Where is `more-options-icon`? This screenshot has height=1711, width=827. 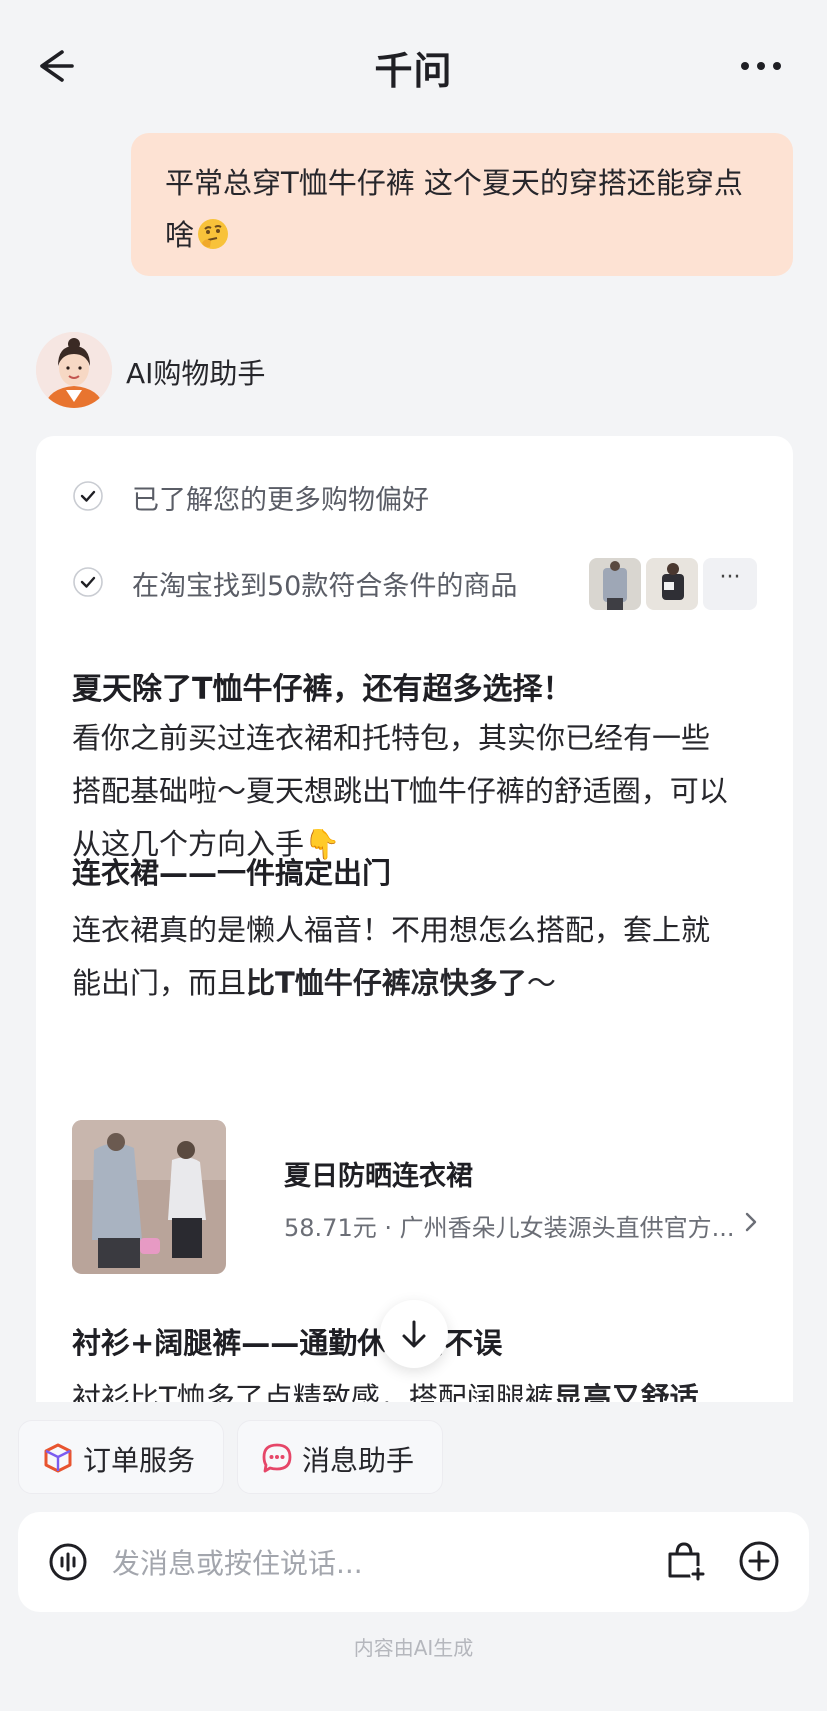
more-options-icon is located at coordinates (761, 66).